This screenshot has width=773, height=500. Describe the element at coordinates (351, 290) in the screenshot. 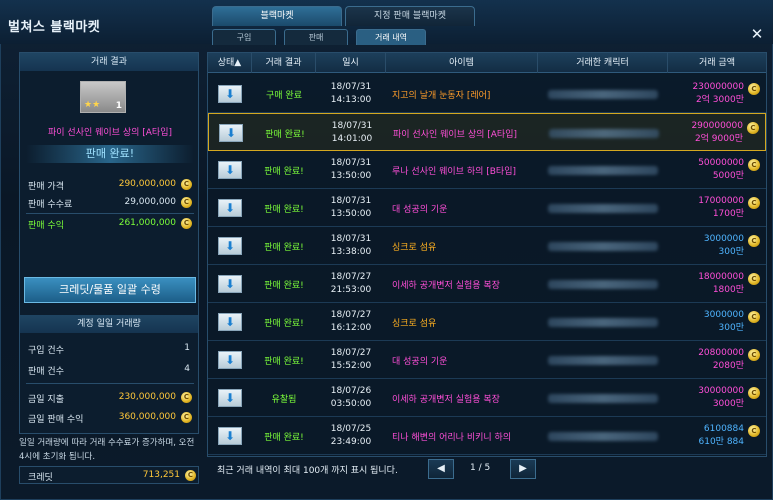

I see `time-text: 21:53:00` at that location.